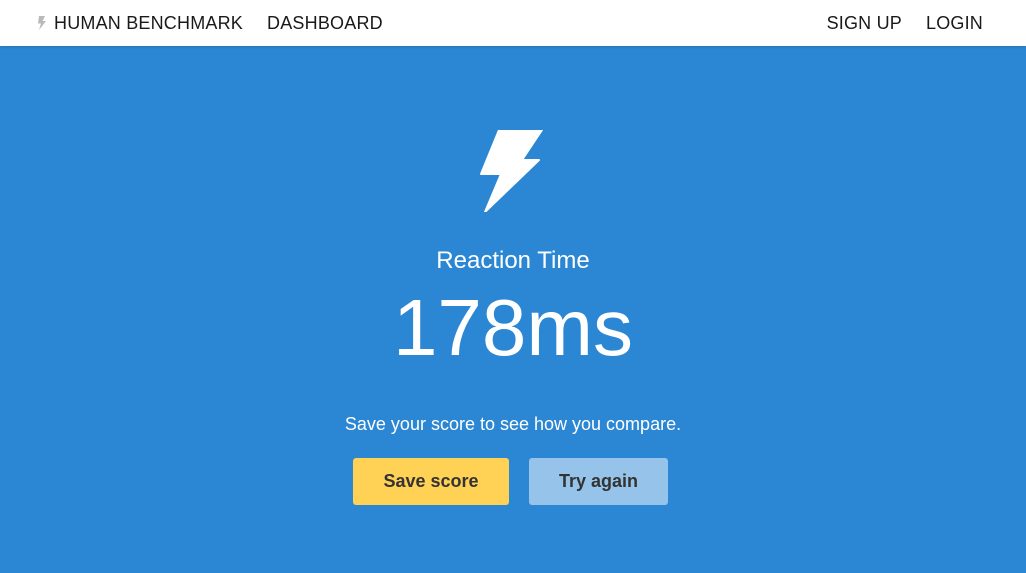 This screenshot has width=1026, height=573. Describe the element at coordinates (513, 424) in the screenshot. I see `save-prompt: Save your score to see how you compare.` at that location.